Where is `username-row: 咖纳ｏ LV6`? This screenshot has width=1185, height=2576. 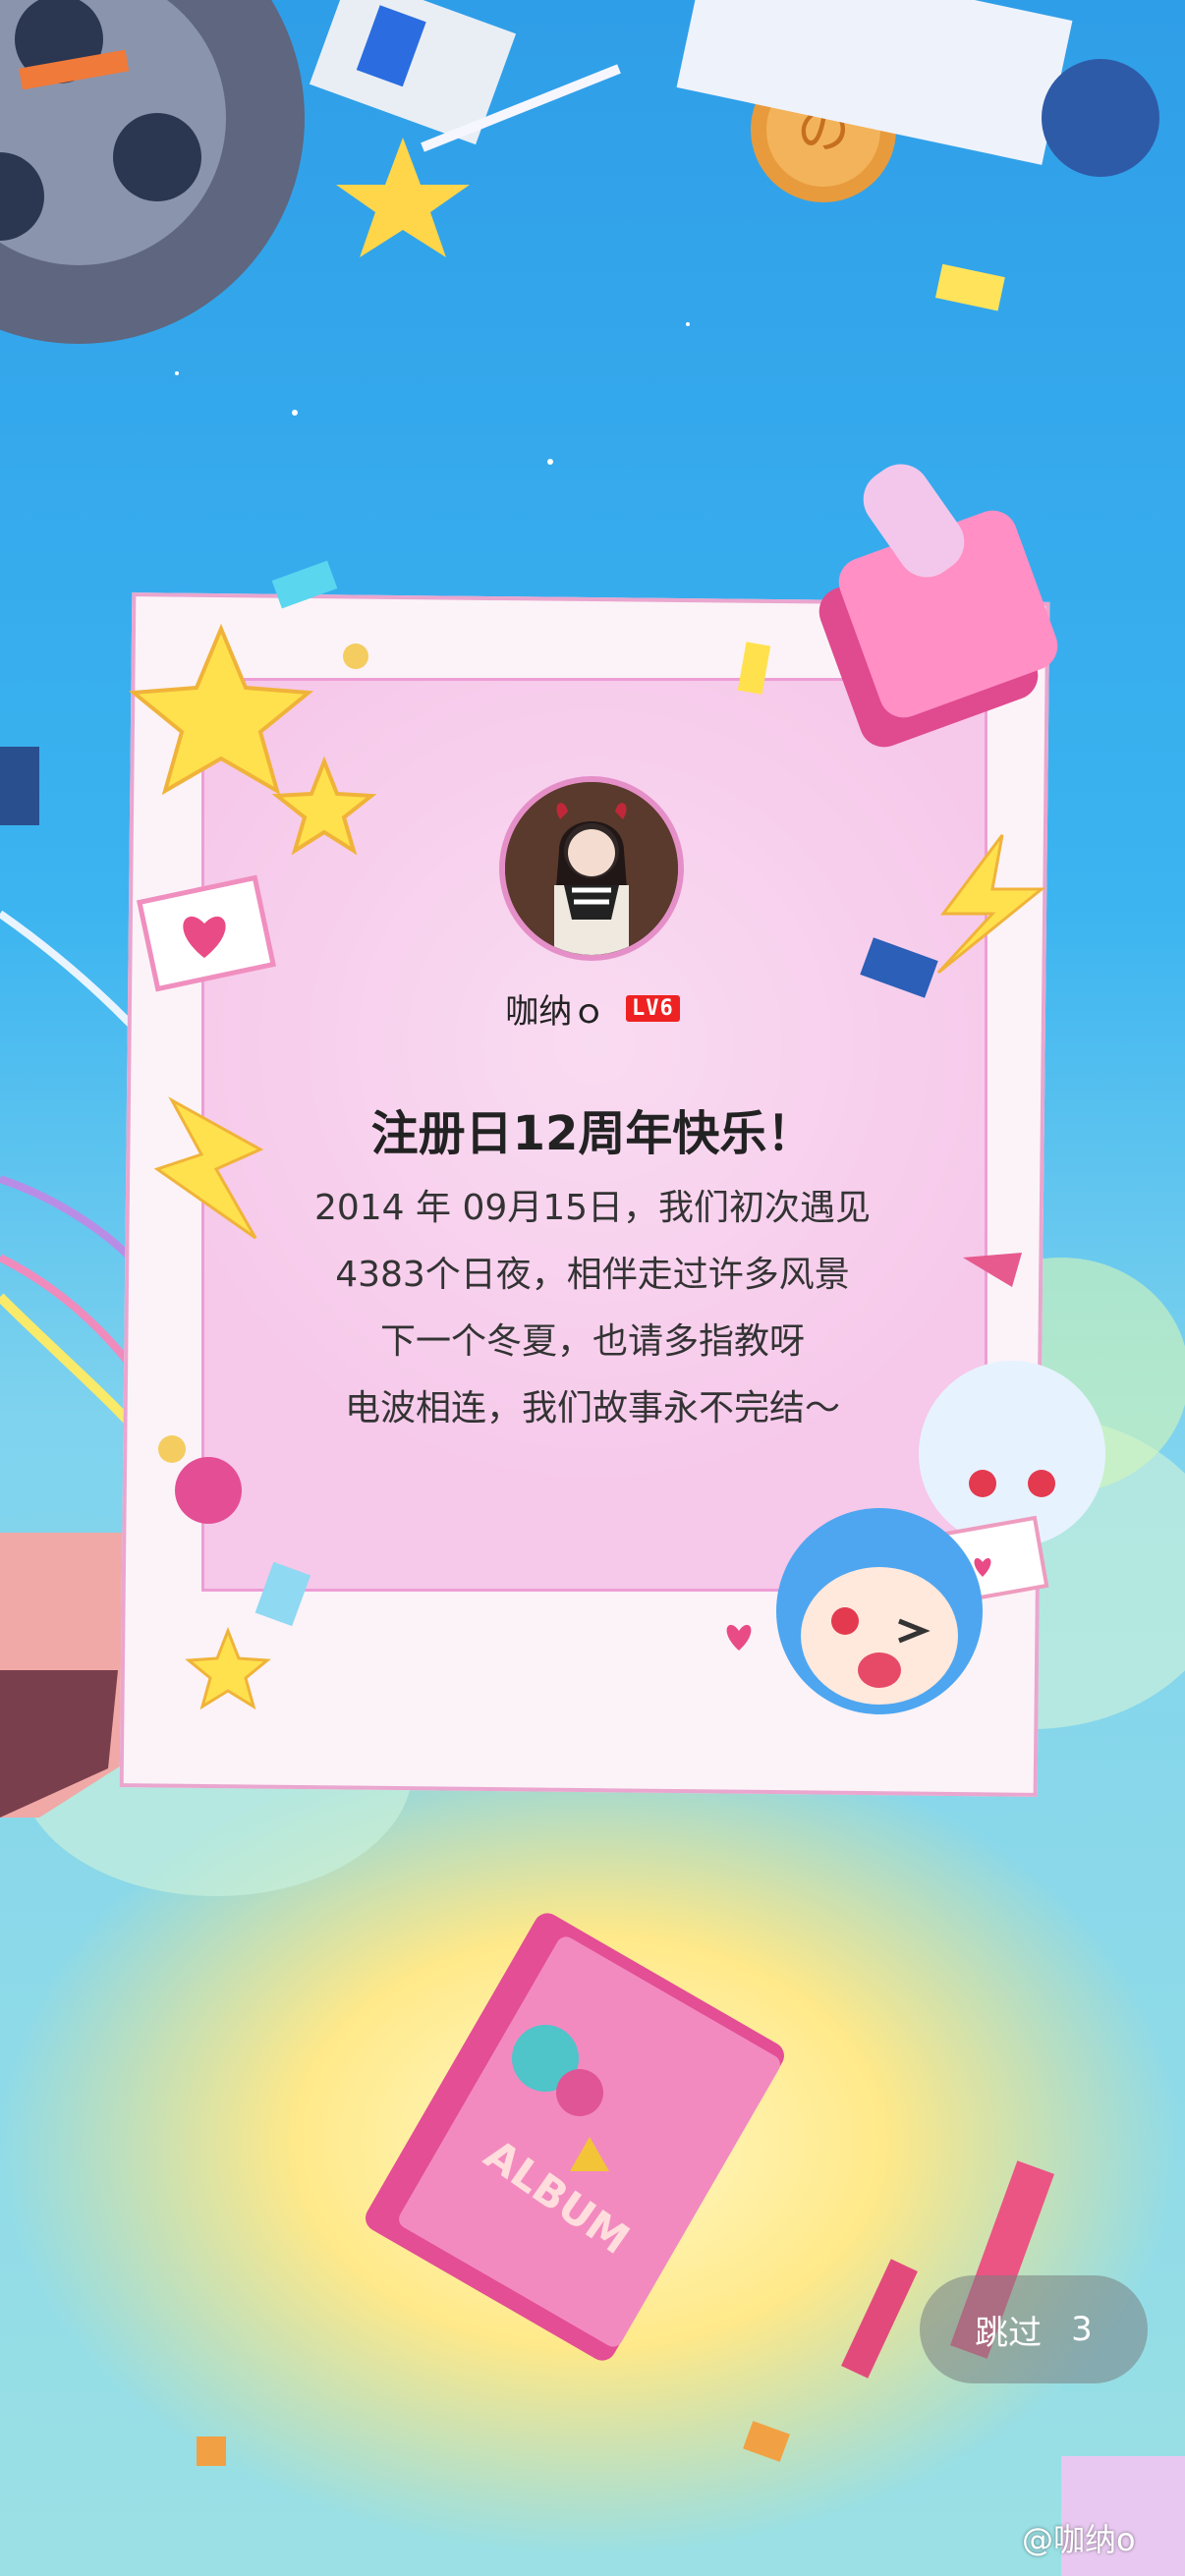 username-row: 咖纳ｏ LV6 is located at coordinates (592, 1008).